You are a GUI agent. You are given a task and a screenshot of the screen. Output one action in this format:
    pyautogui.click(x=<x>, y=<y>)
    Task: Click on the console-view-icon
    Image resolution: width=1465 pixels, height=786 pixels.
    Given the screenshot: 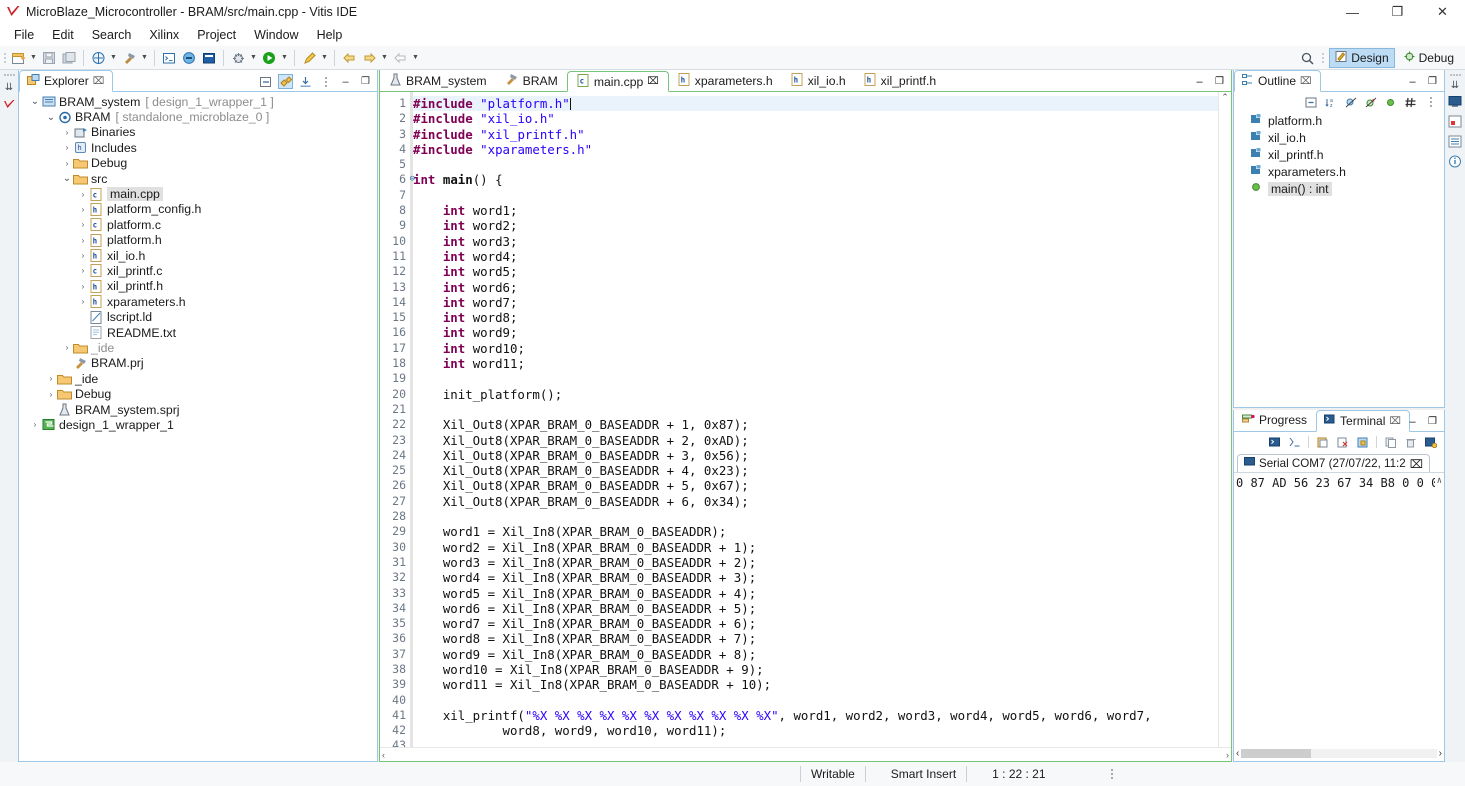 What is the action you would take?
    pyautogui.click(x=1455, y=103)
    